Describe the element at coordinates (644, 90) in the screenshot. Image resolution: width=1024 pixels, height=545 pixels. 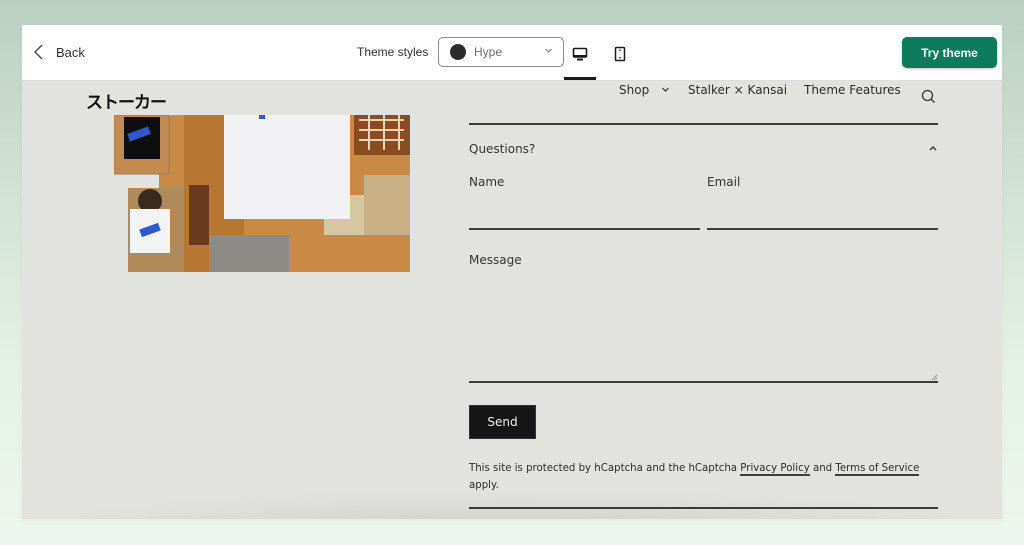
I see `nav-item-shop: Shop` at that location.